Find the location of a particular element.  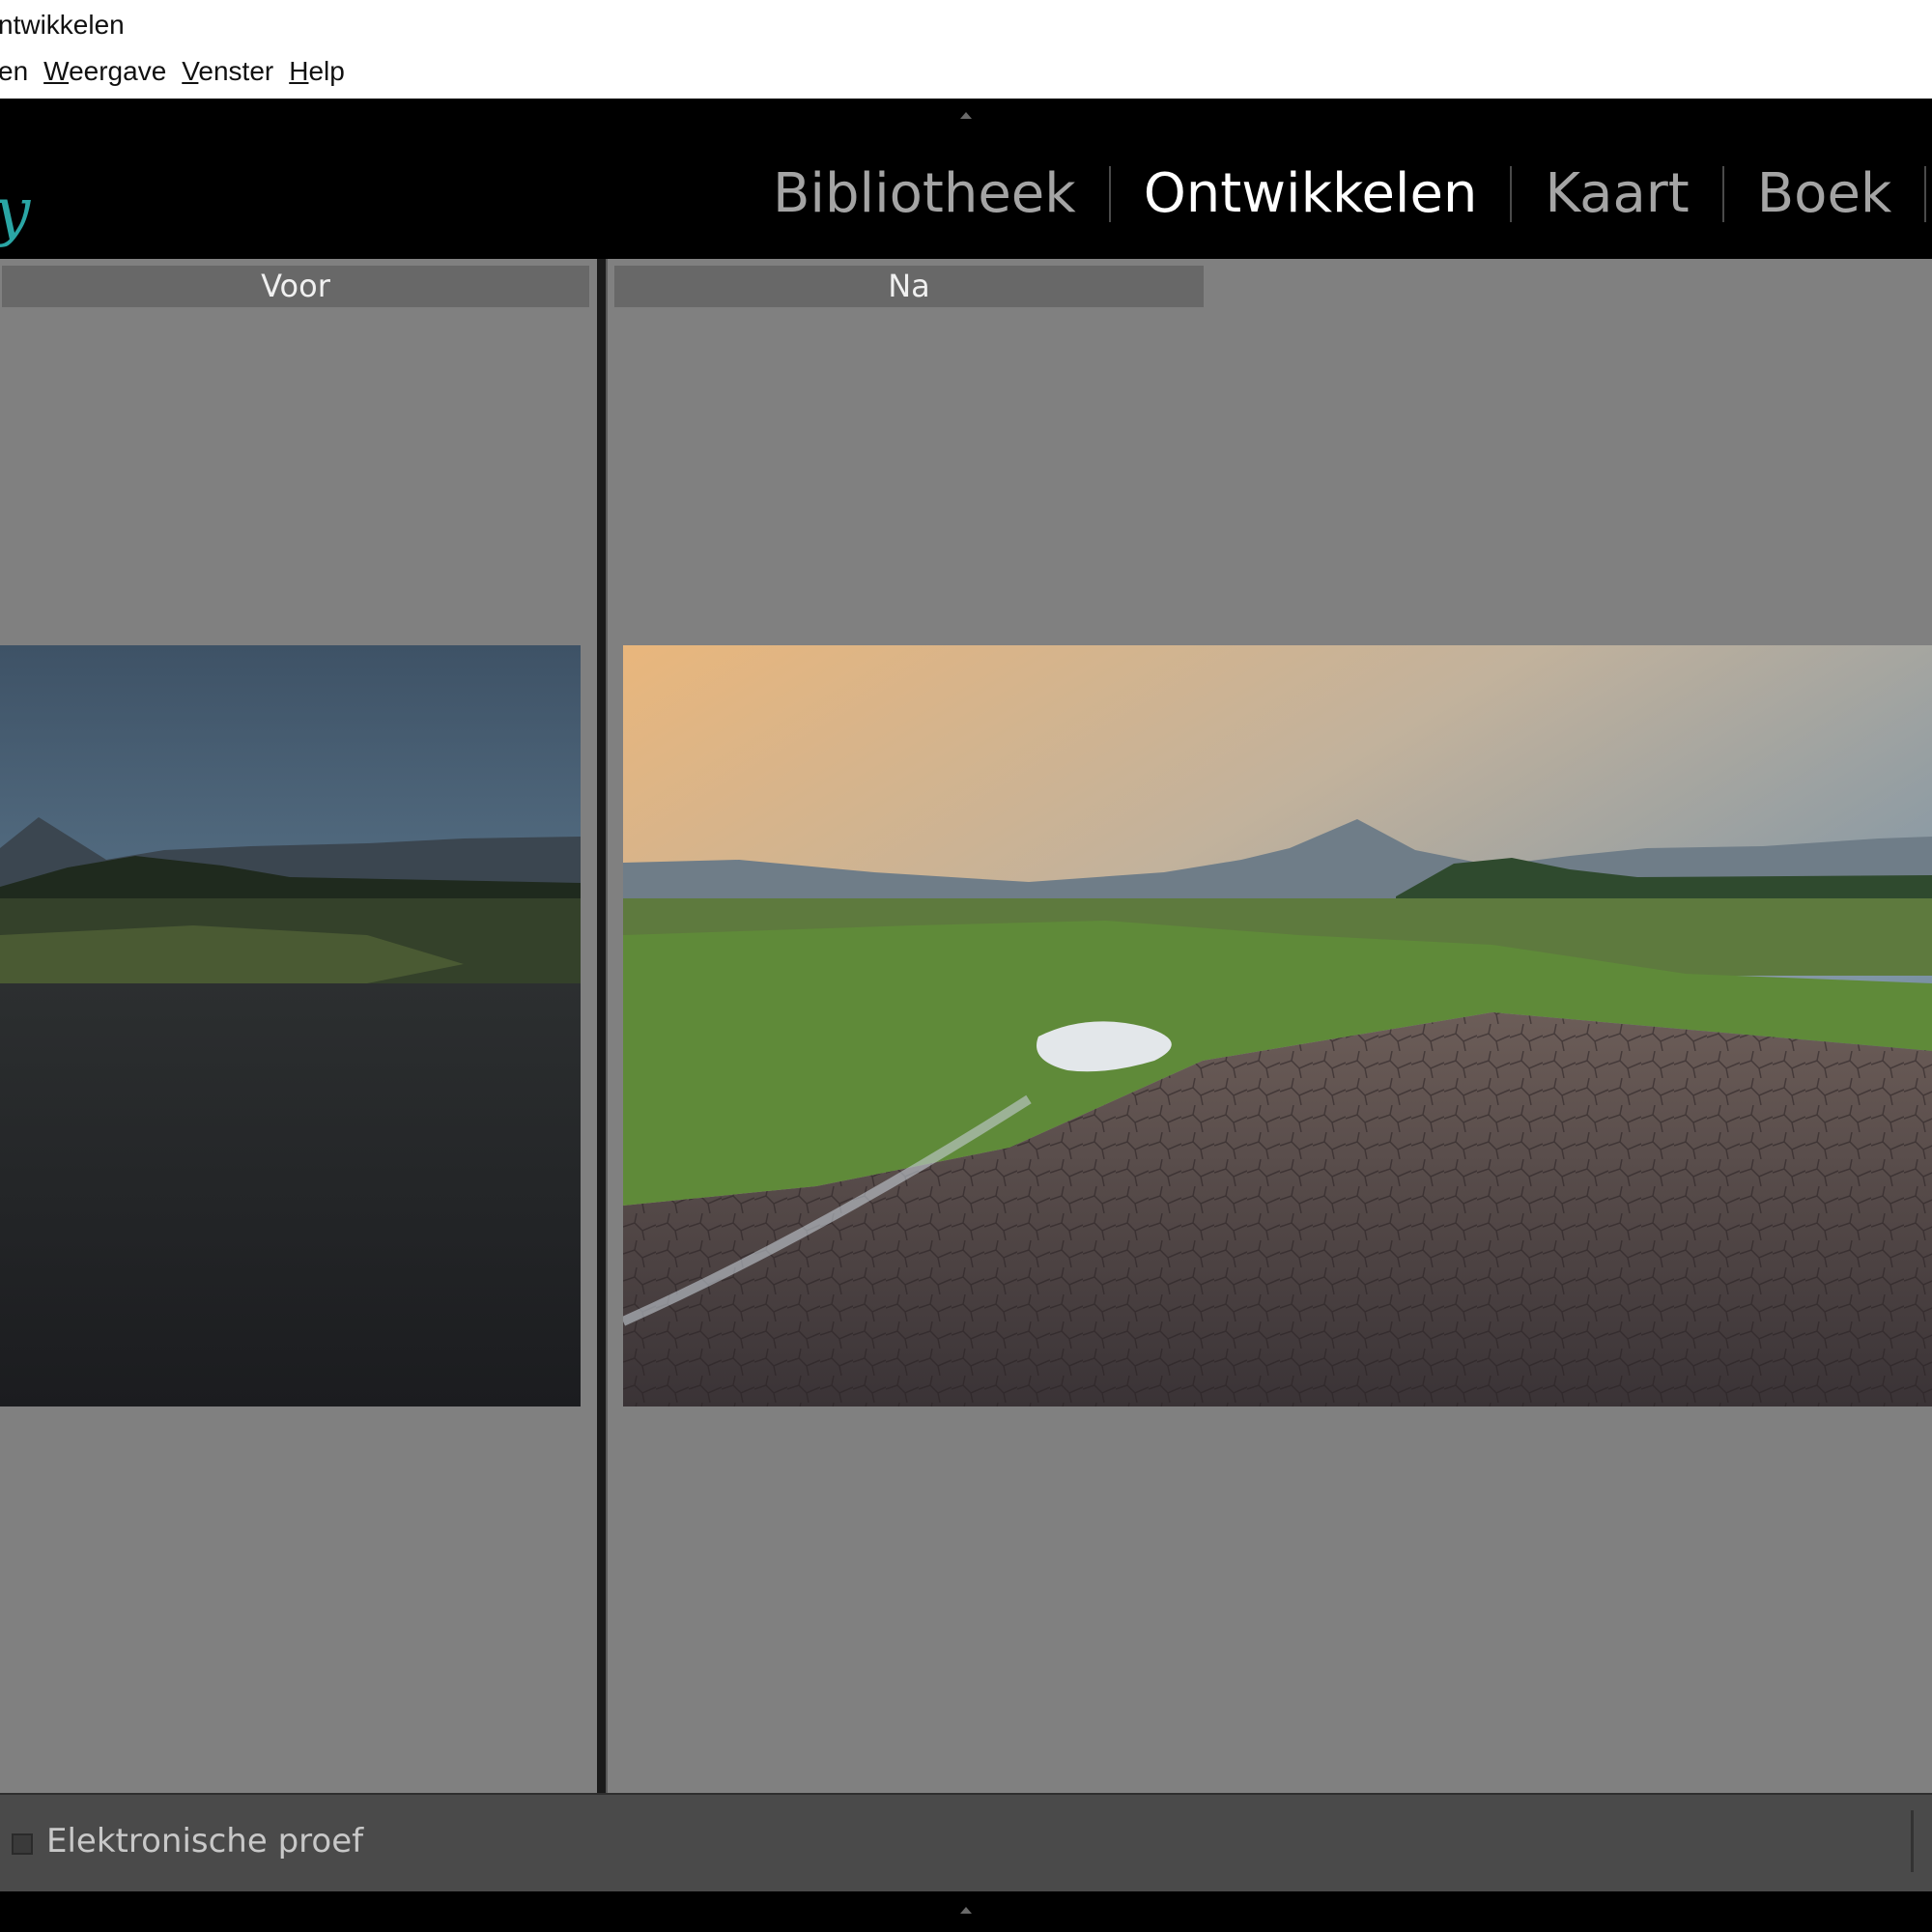

module-picker: Bibliotheek Ontwikkelen Kaart Boek F is located at coordinates (1352, 193).